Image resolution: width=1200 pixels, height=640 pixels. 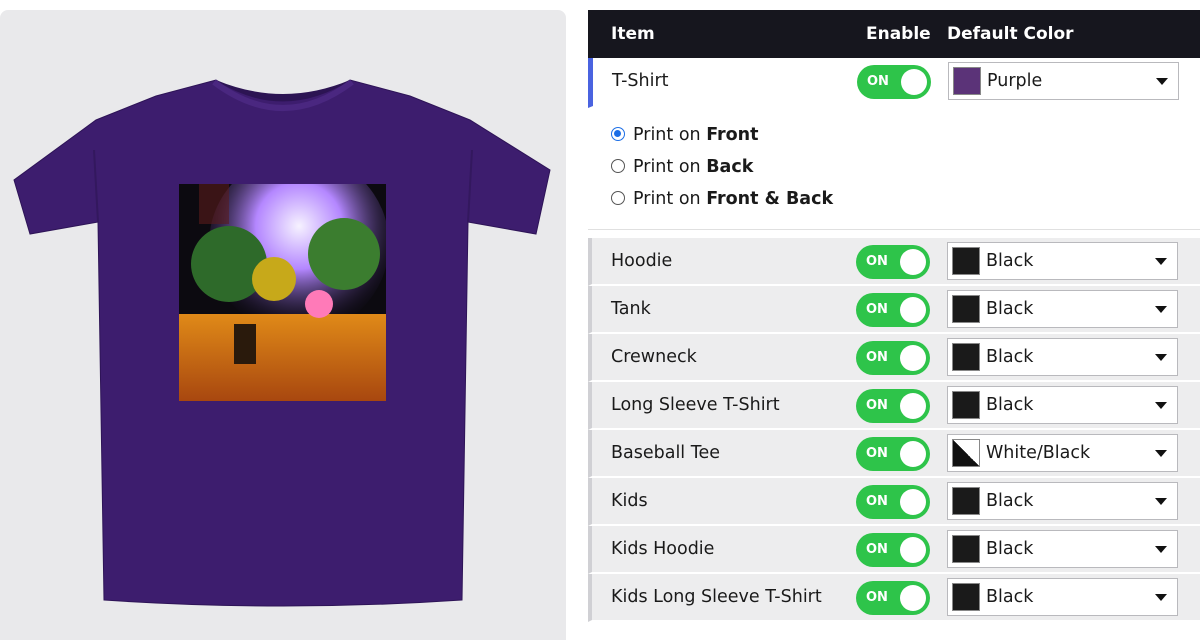 I want to click on row-label: Baseball Tee, so click(x=665, y=453).